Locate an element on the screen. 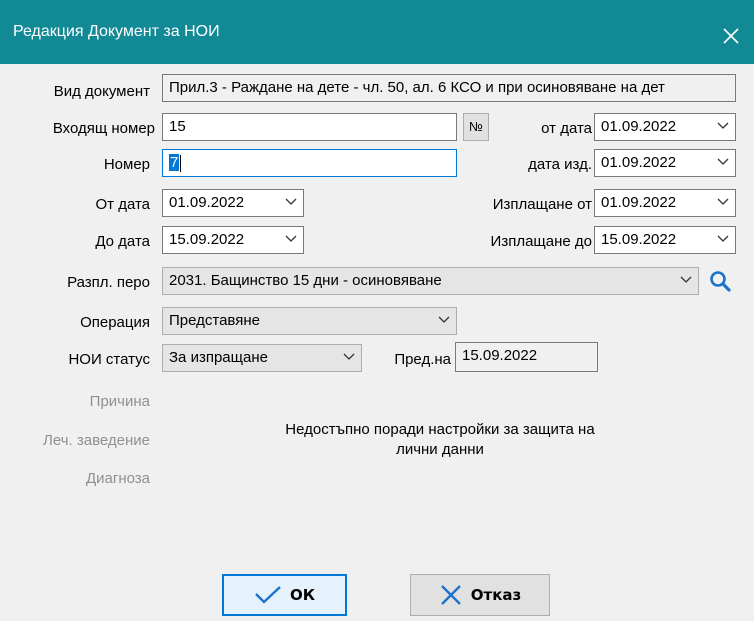  submitted-date-field: 15.09.2022 is located at coordinates (526, 357).